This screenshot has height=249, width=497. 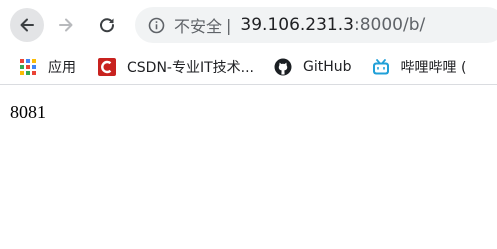 What do you see at coordinates (380, 67) in the screenshot?
I see `bilibili-icon` at bounding box center [380, 67].